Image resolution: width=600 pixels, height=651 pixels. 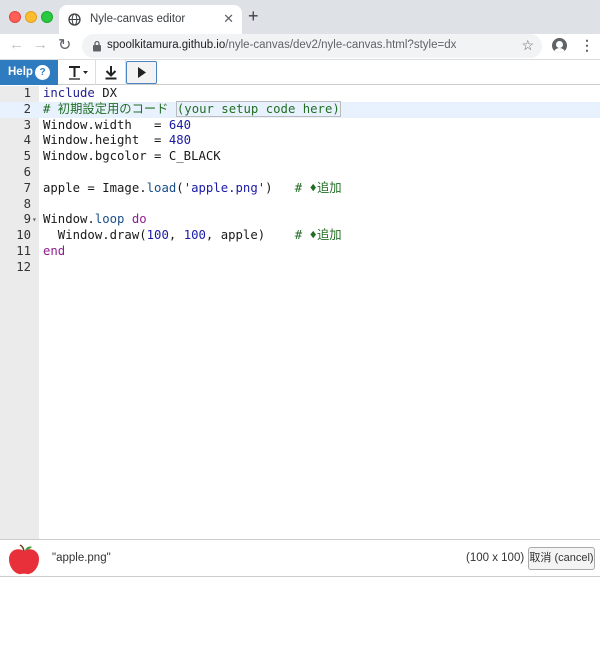 I want to click on code-token: Window.width =, so click(x=106, y=124).